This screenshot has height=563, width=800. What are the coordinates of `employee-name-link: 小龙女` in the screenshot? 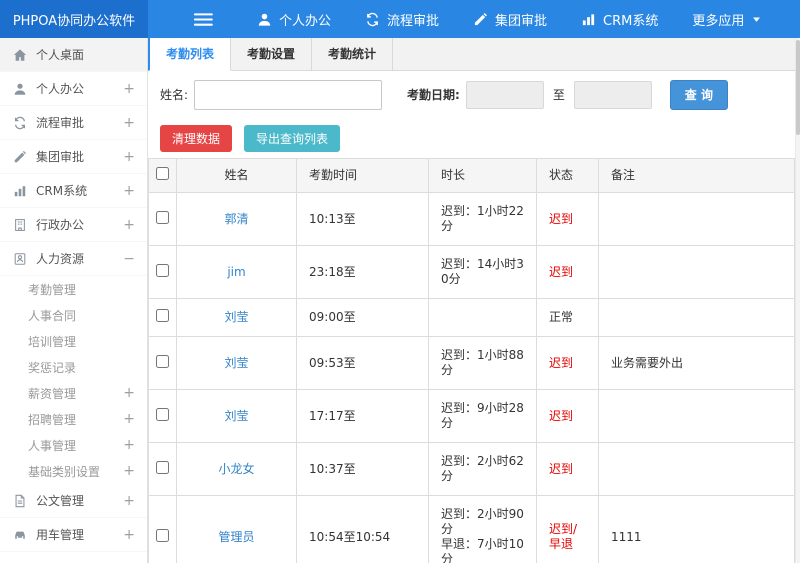 It's located at (236, 469).